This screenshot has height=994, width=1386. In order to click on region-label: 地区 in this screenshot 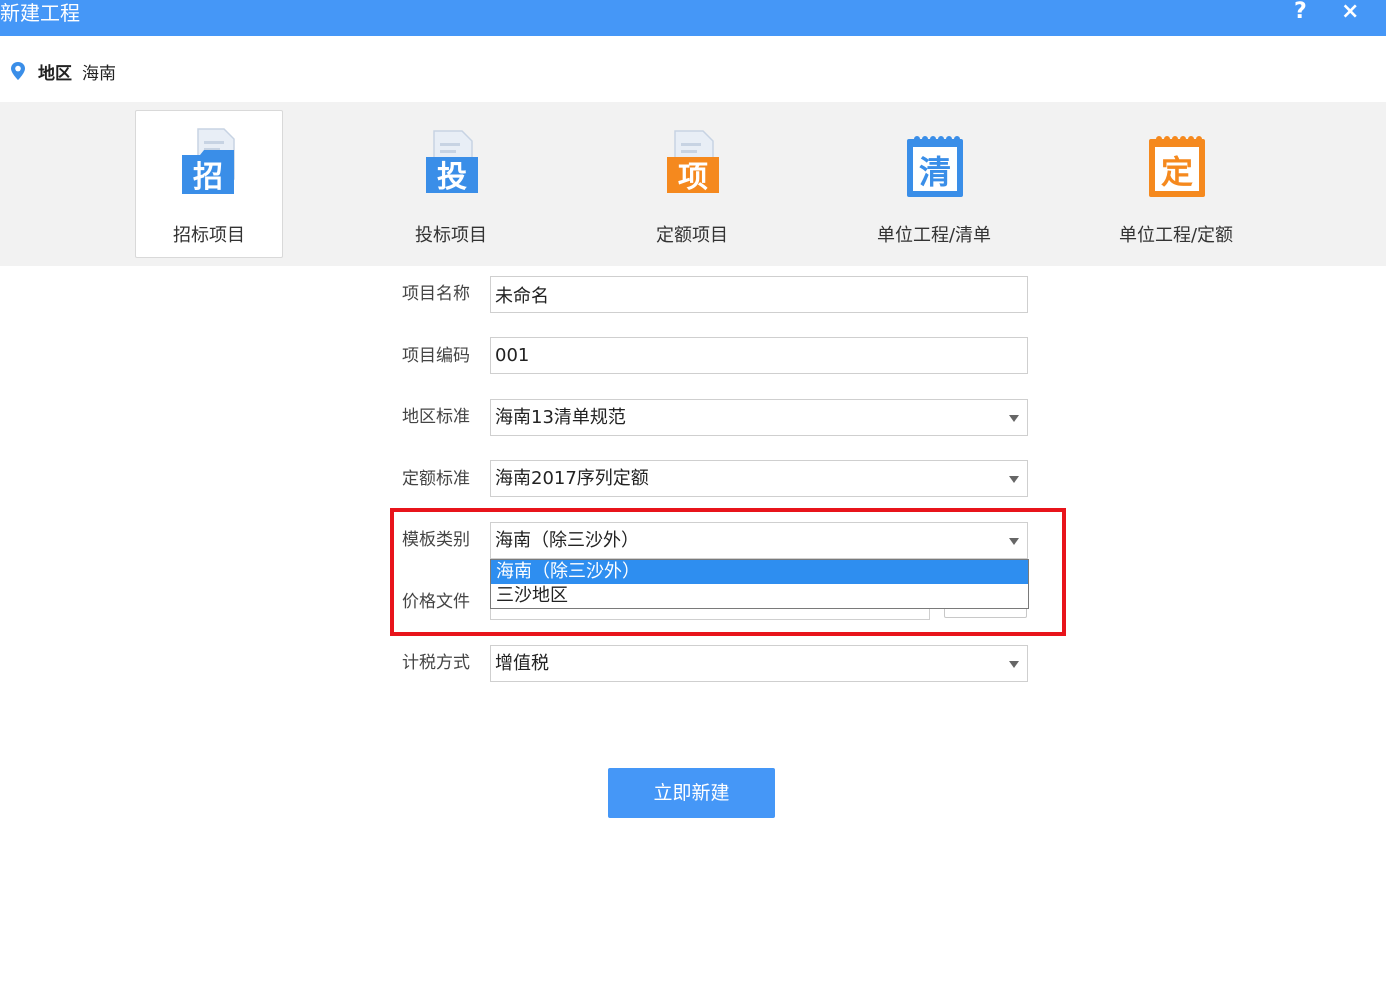, I will do `click(55, 73)`.